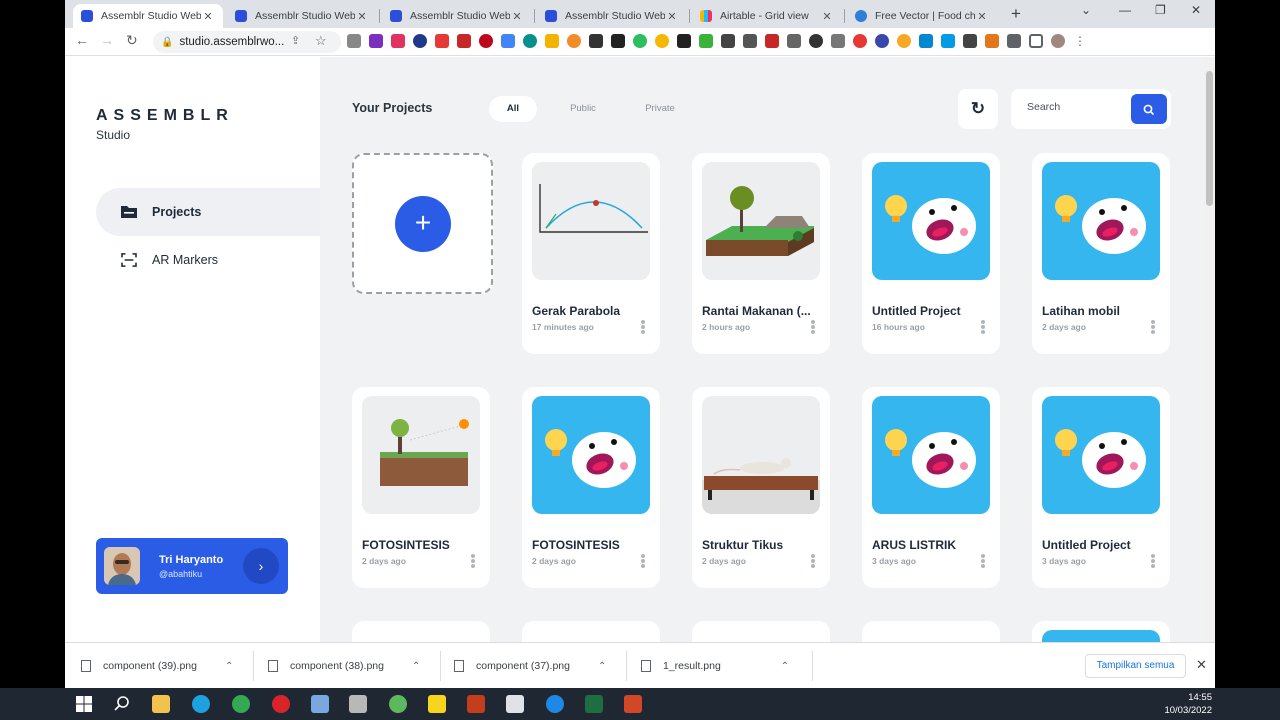  I want to click on pinterest-extension-icon, so click(486, 41).